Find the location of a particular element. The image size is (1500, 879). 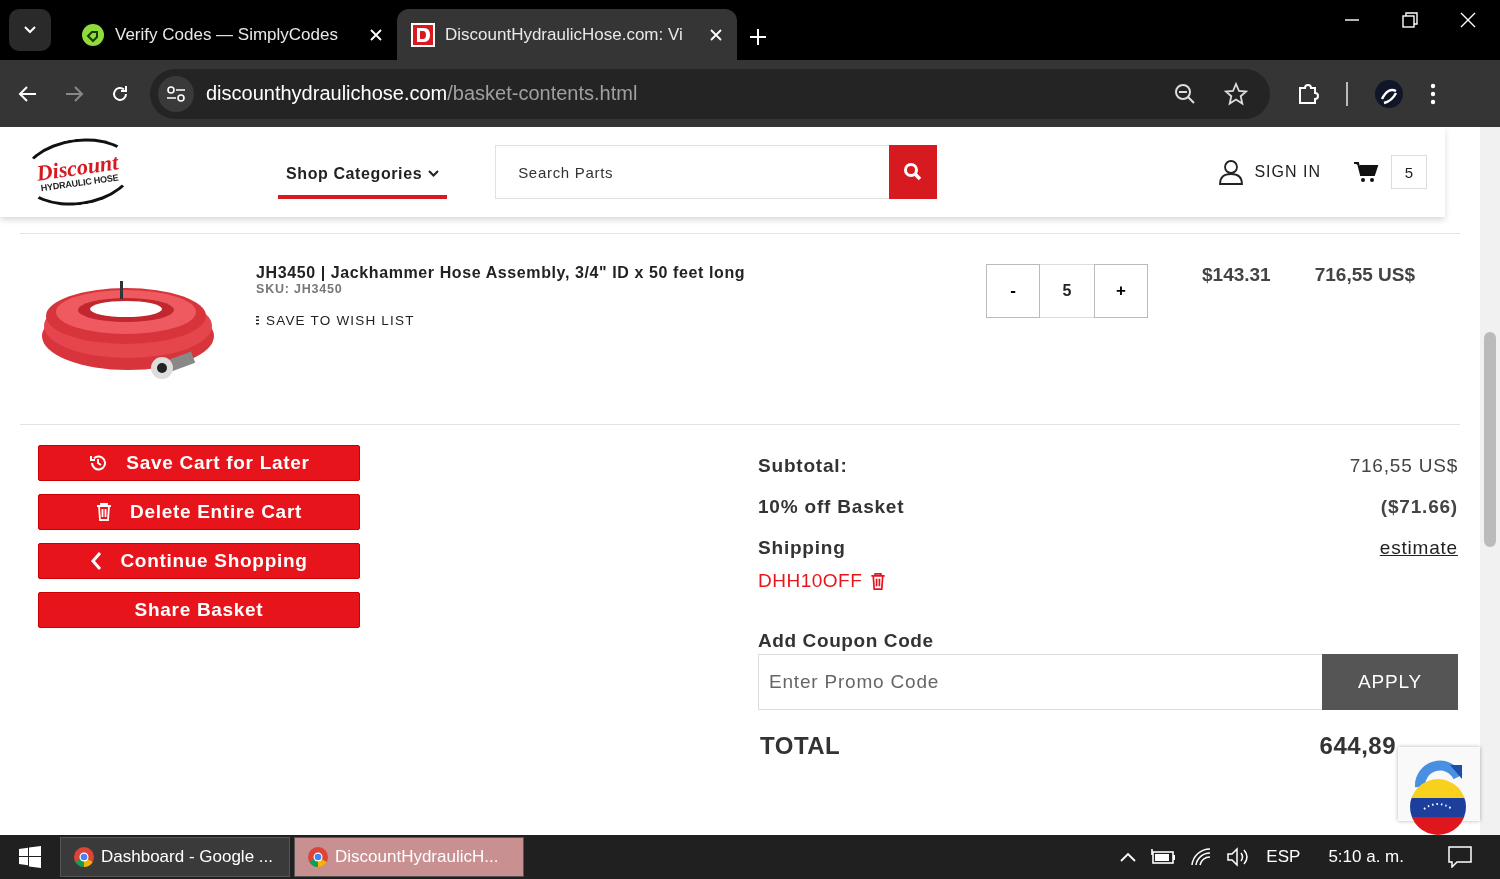

profile-avatar-icon is located at coordinates (1389, 93).